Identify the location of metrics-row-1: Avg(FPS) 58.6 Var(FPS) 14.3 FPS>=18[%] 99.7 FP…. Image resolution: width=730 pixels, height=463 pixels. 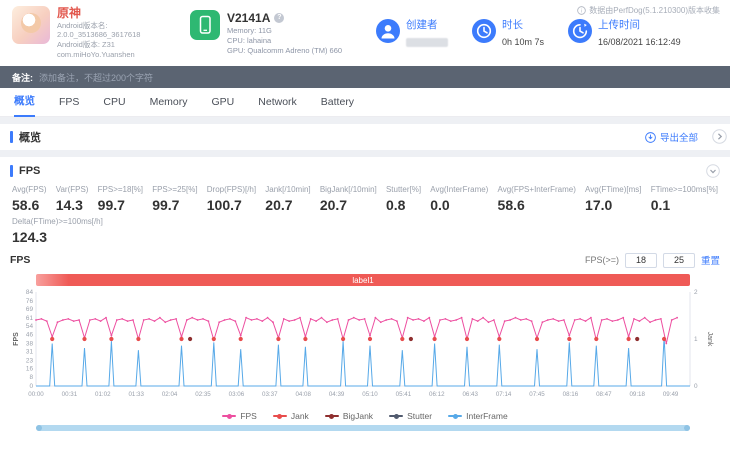
(365, 199).